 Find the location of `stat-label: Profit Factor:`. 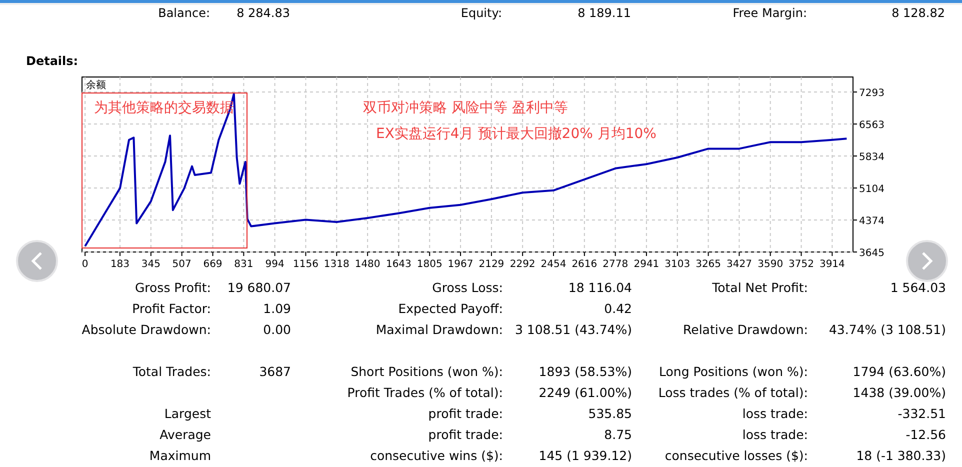

stat-label: Profit Factor: is located at coordinates (171, 309).